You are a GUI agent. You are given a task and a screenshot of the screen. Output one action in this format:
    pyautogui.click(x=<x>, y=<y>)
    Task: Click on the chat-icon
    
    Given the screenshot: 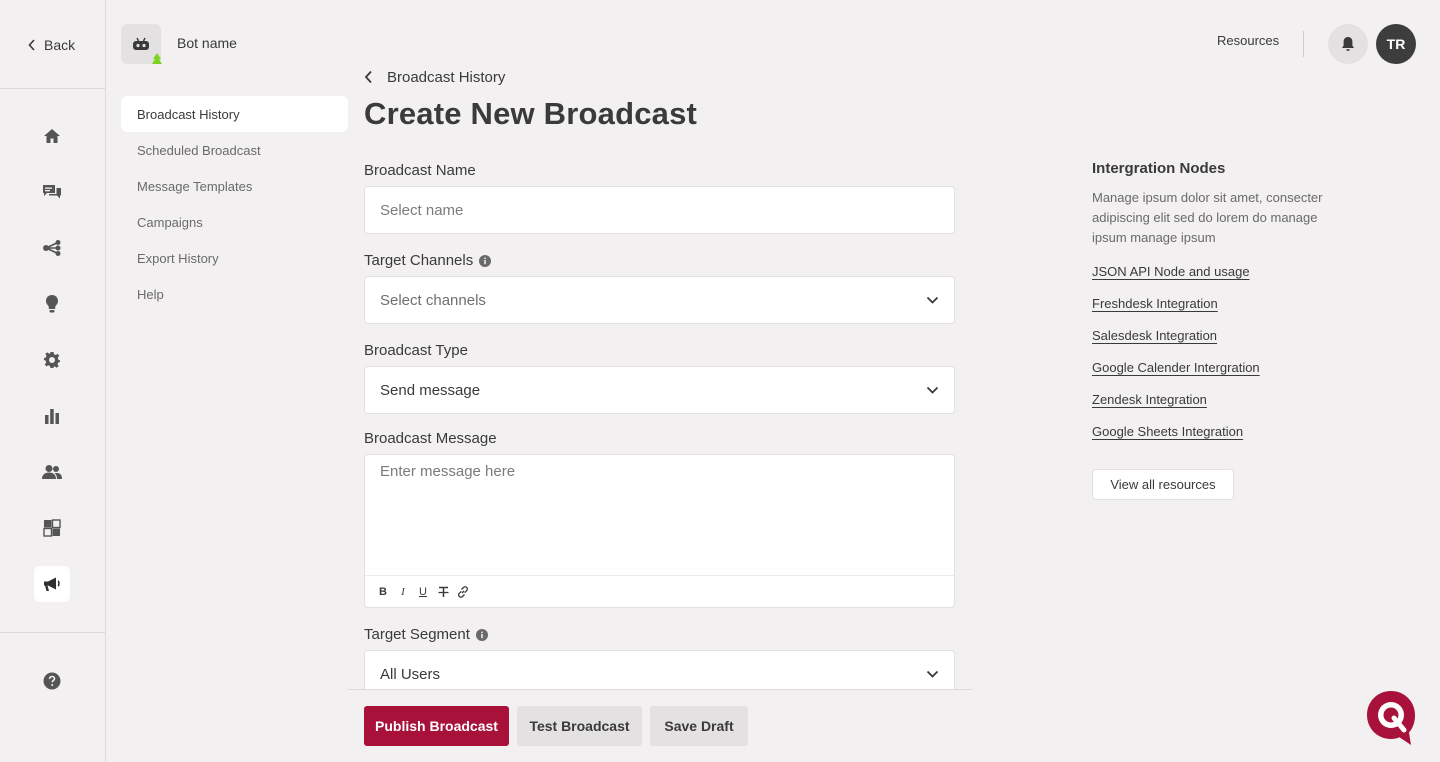 What is the action you would take?
    pyautogui.click(x=52, y=192)
    